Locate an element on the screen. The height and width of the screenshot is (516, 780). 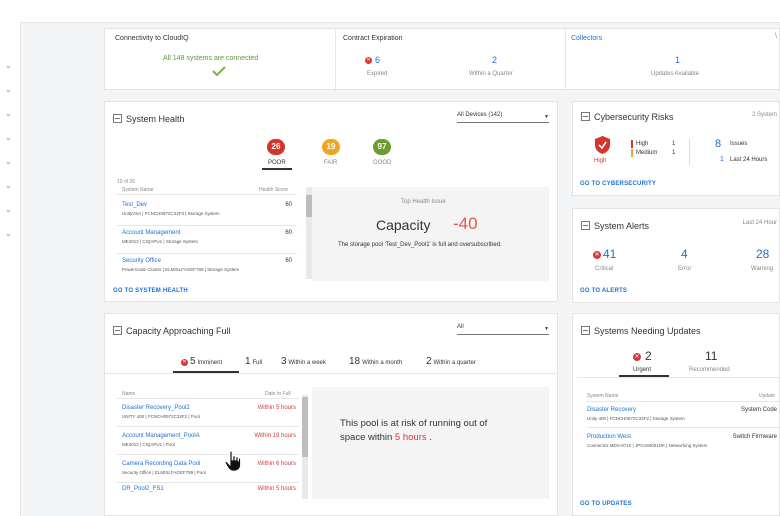
pool-name-link: Camera Recording Data Pool is located at coordinates (161, 464).